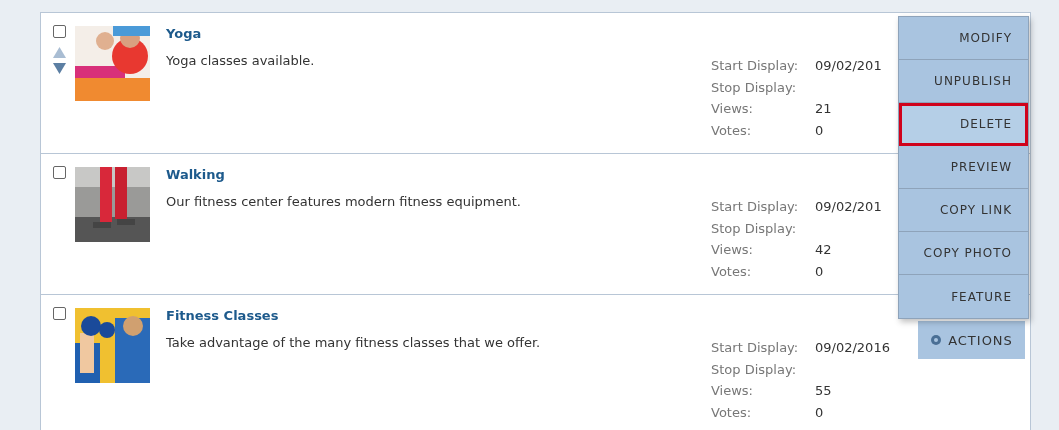  What do you see at coordinates (852, 348) in the screenshot?
I see `stat-value: 09/02/2016` at bounding box center [852, 348].